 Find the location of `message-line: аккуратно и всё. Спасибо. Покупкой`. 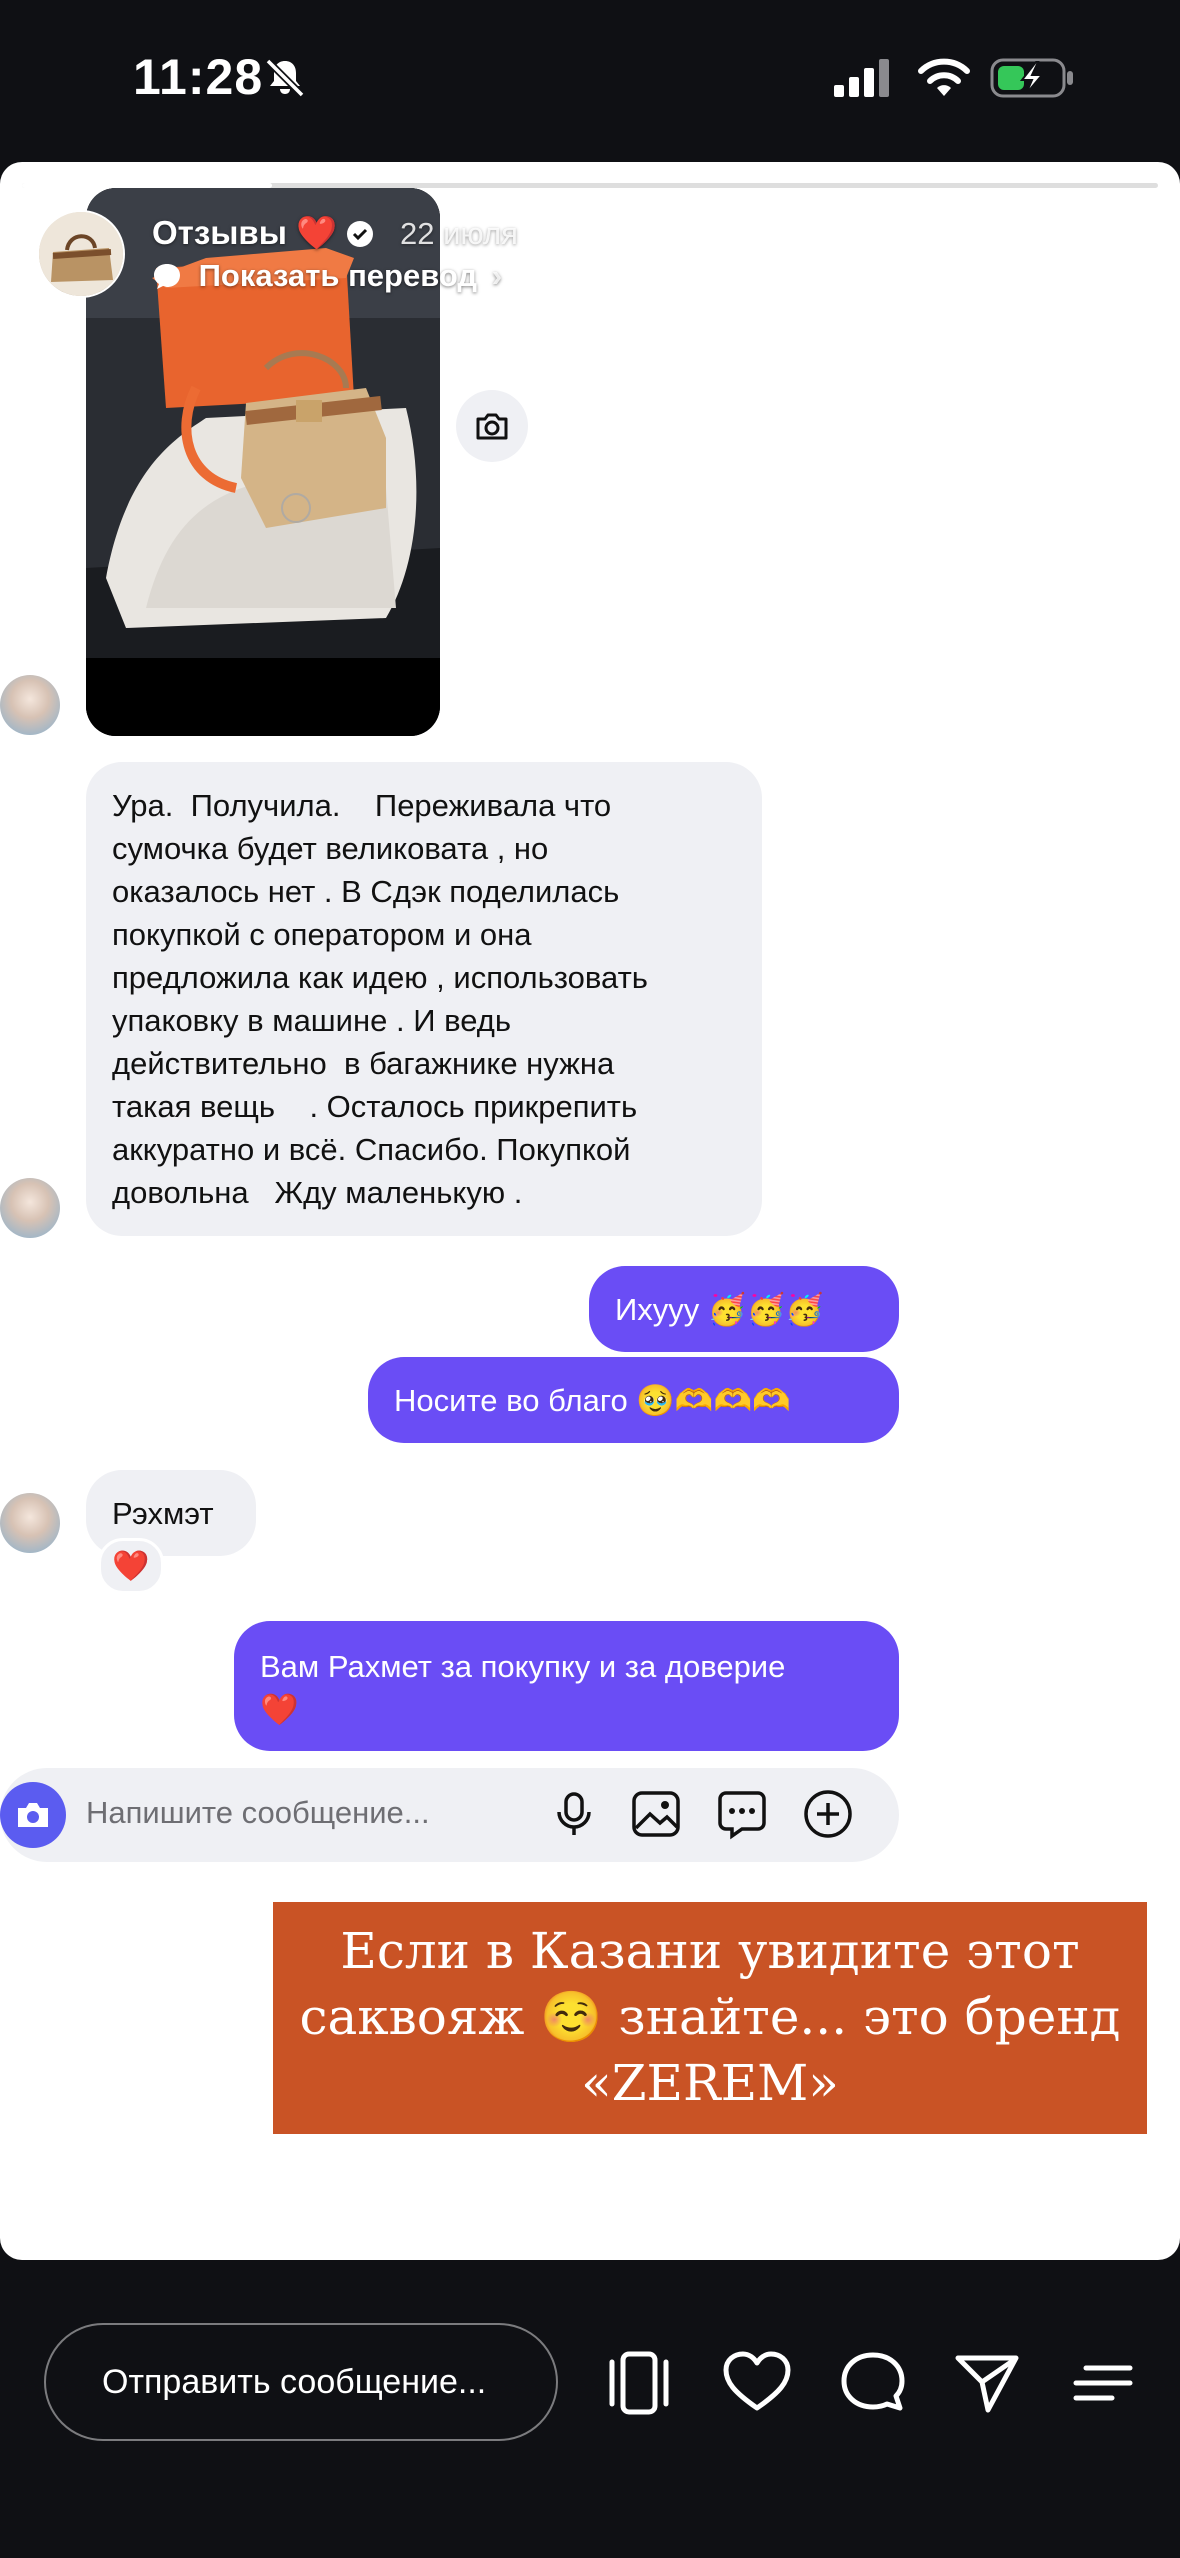

message-line: аккуратно и всё. Спасибо. Покупкой is located at coordinates (371, 1149).